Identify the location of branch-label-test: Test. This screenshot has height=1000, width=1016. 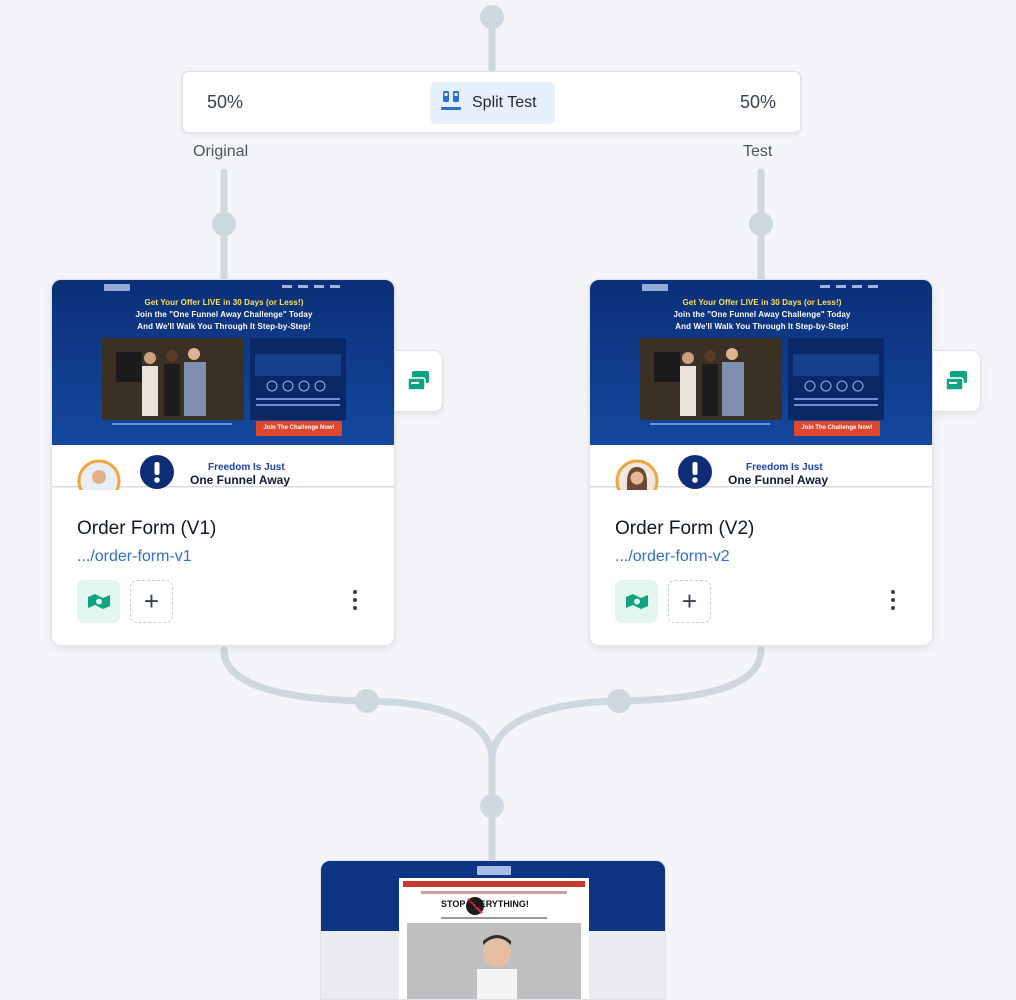
(758, 151).